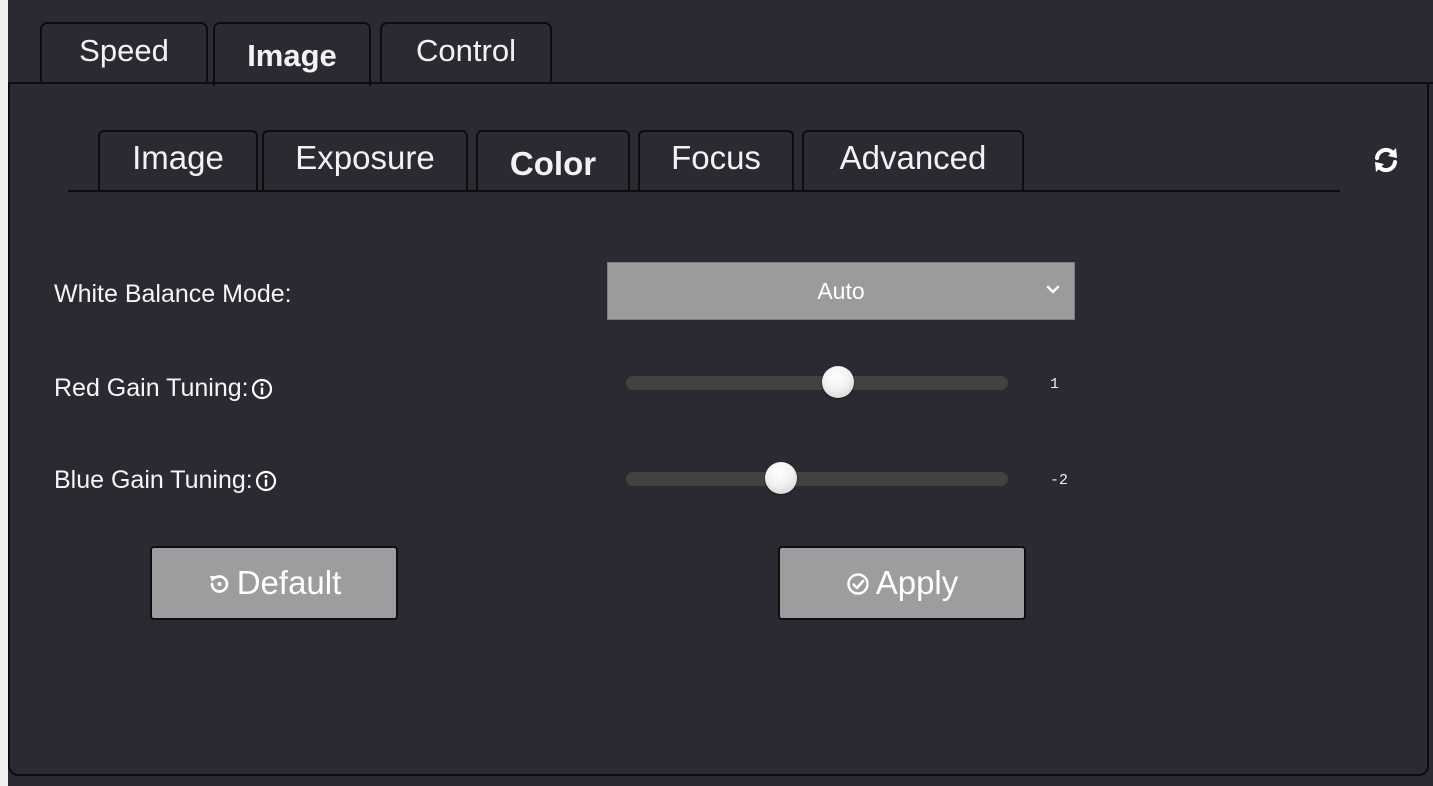 The width and height of the screenshot is (1433, 786). I want to click on top-tab-bar: Speed Image Control, so click(720, 43).